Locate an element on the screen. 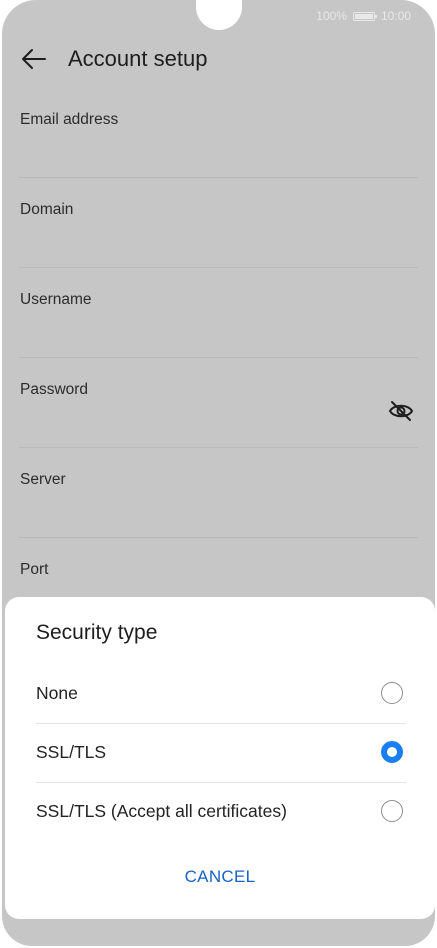 This screenshot has height=948, width=437. clock: 10:00 is located at coordinates (395, 16).